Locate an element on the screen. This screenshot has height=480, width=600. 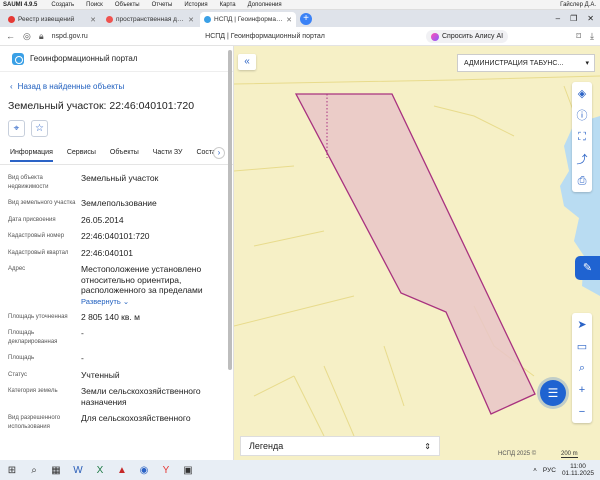
tab-parts: Части ЗУ is located at coordinates (168, 152).